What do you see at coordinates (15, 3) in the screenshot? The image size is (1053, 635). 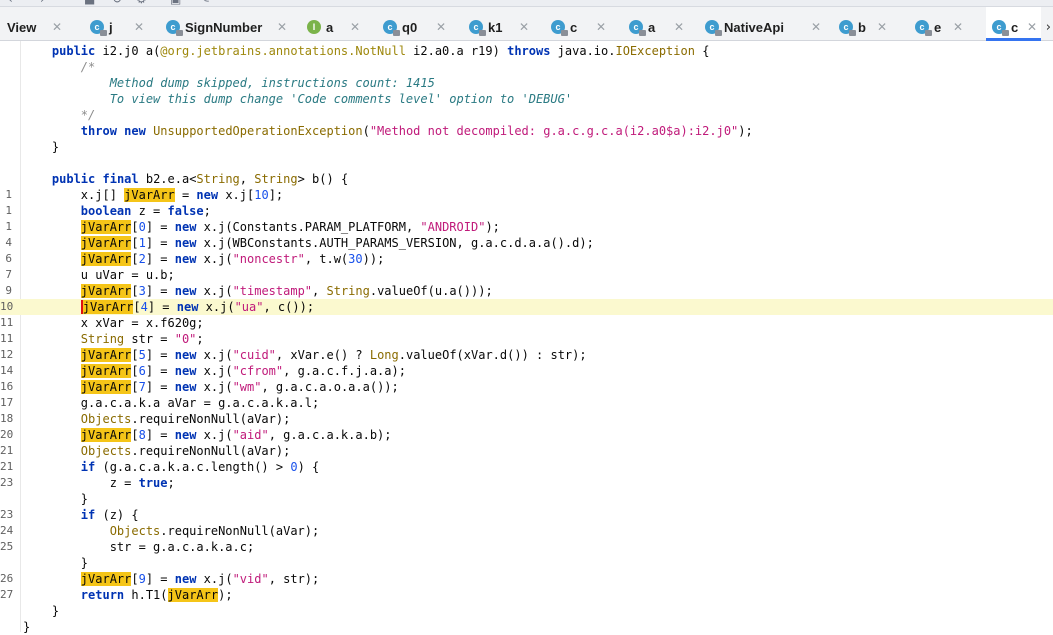 I see `back-arrow-icon: ‹` at bounding box center [15, 3].